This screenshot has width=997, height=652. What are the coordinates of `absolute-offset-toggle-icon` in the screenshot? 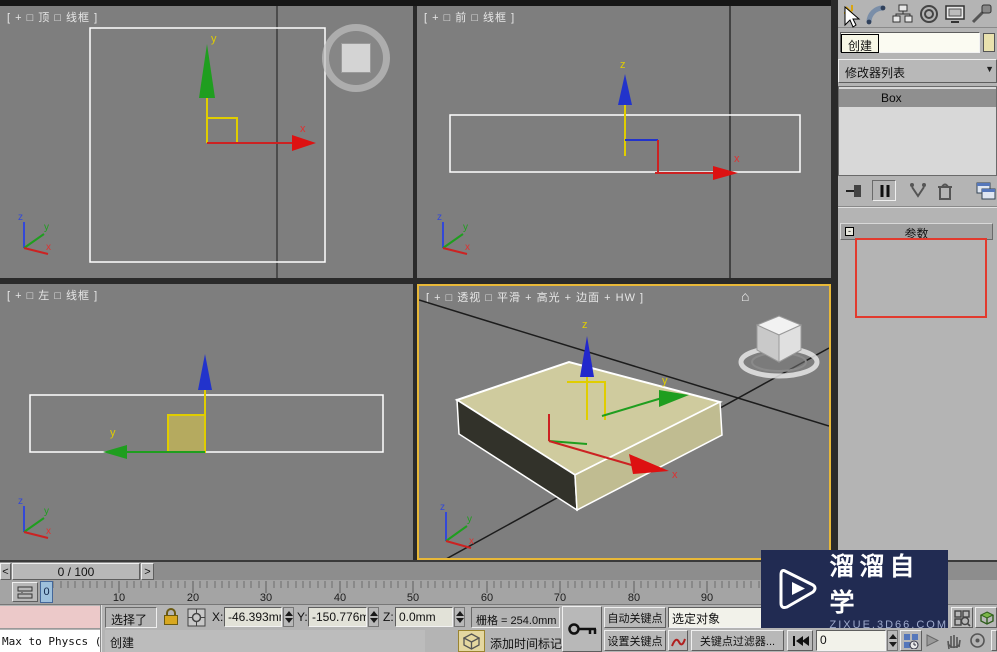 It's located at (196, 617).